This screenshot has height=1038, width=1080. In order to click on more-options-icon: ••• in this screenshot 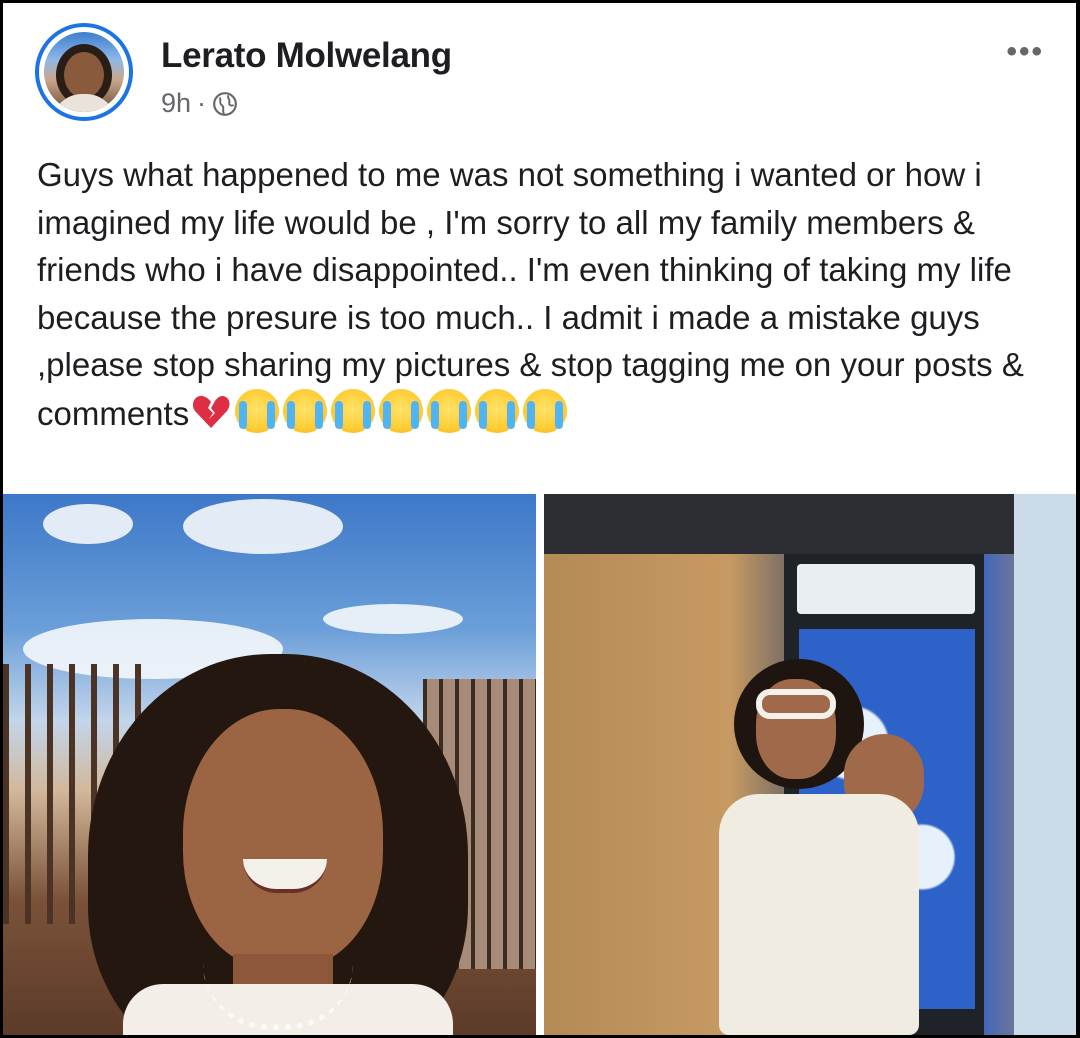, I will do `click(1025, 52)`.